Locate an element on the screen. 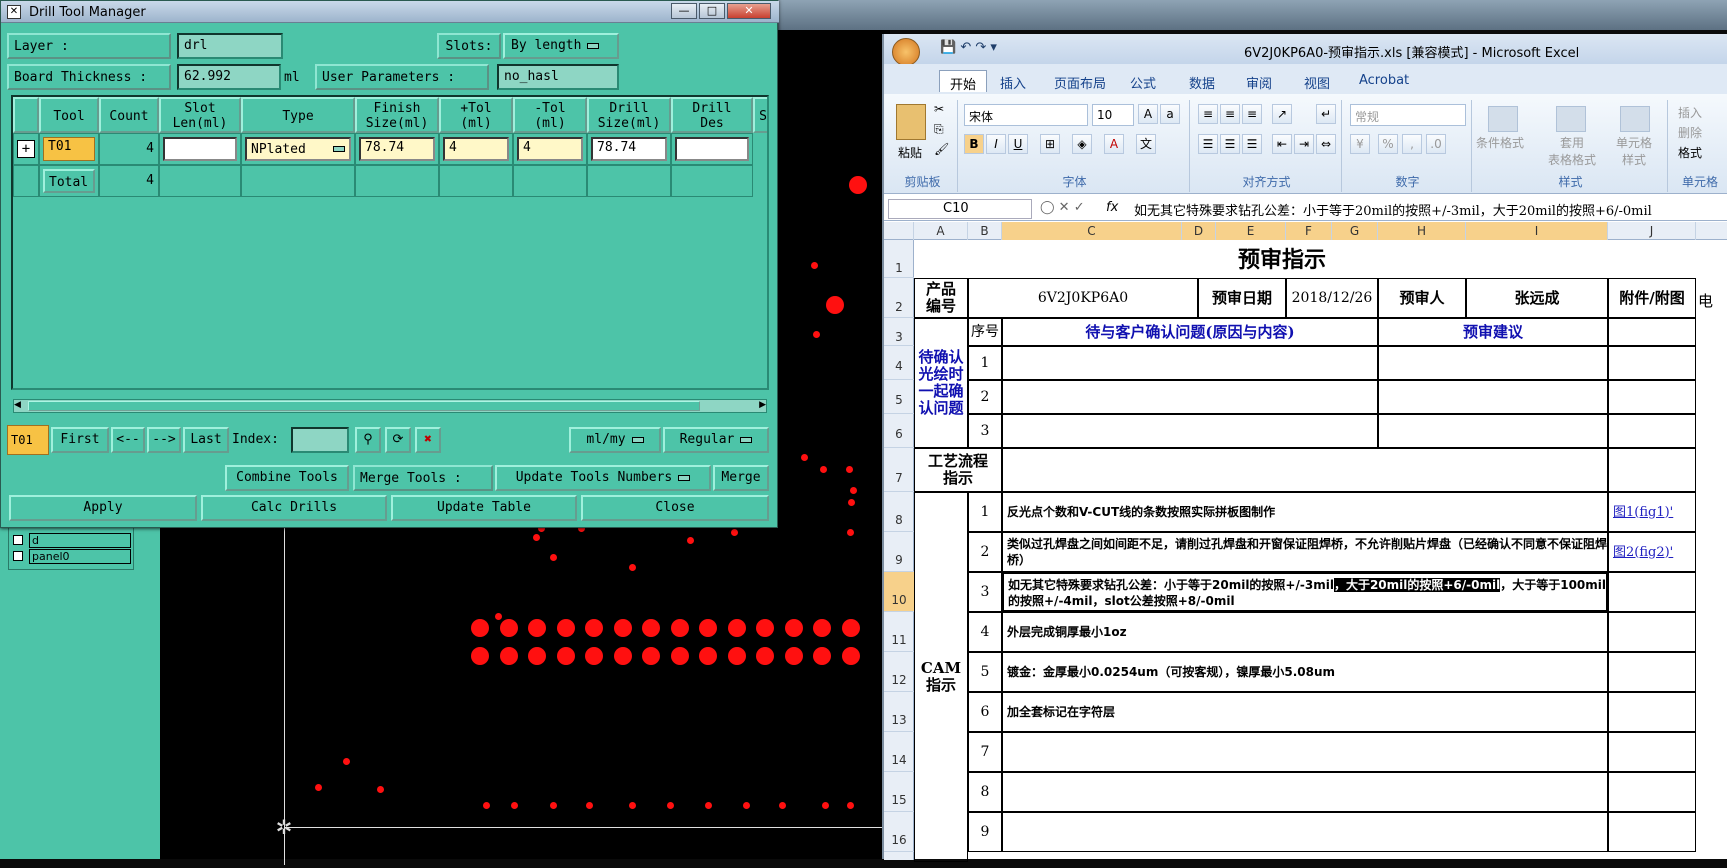  seq-cell: 6 is located at coordinates (985, 712).